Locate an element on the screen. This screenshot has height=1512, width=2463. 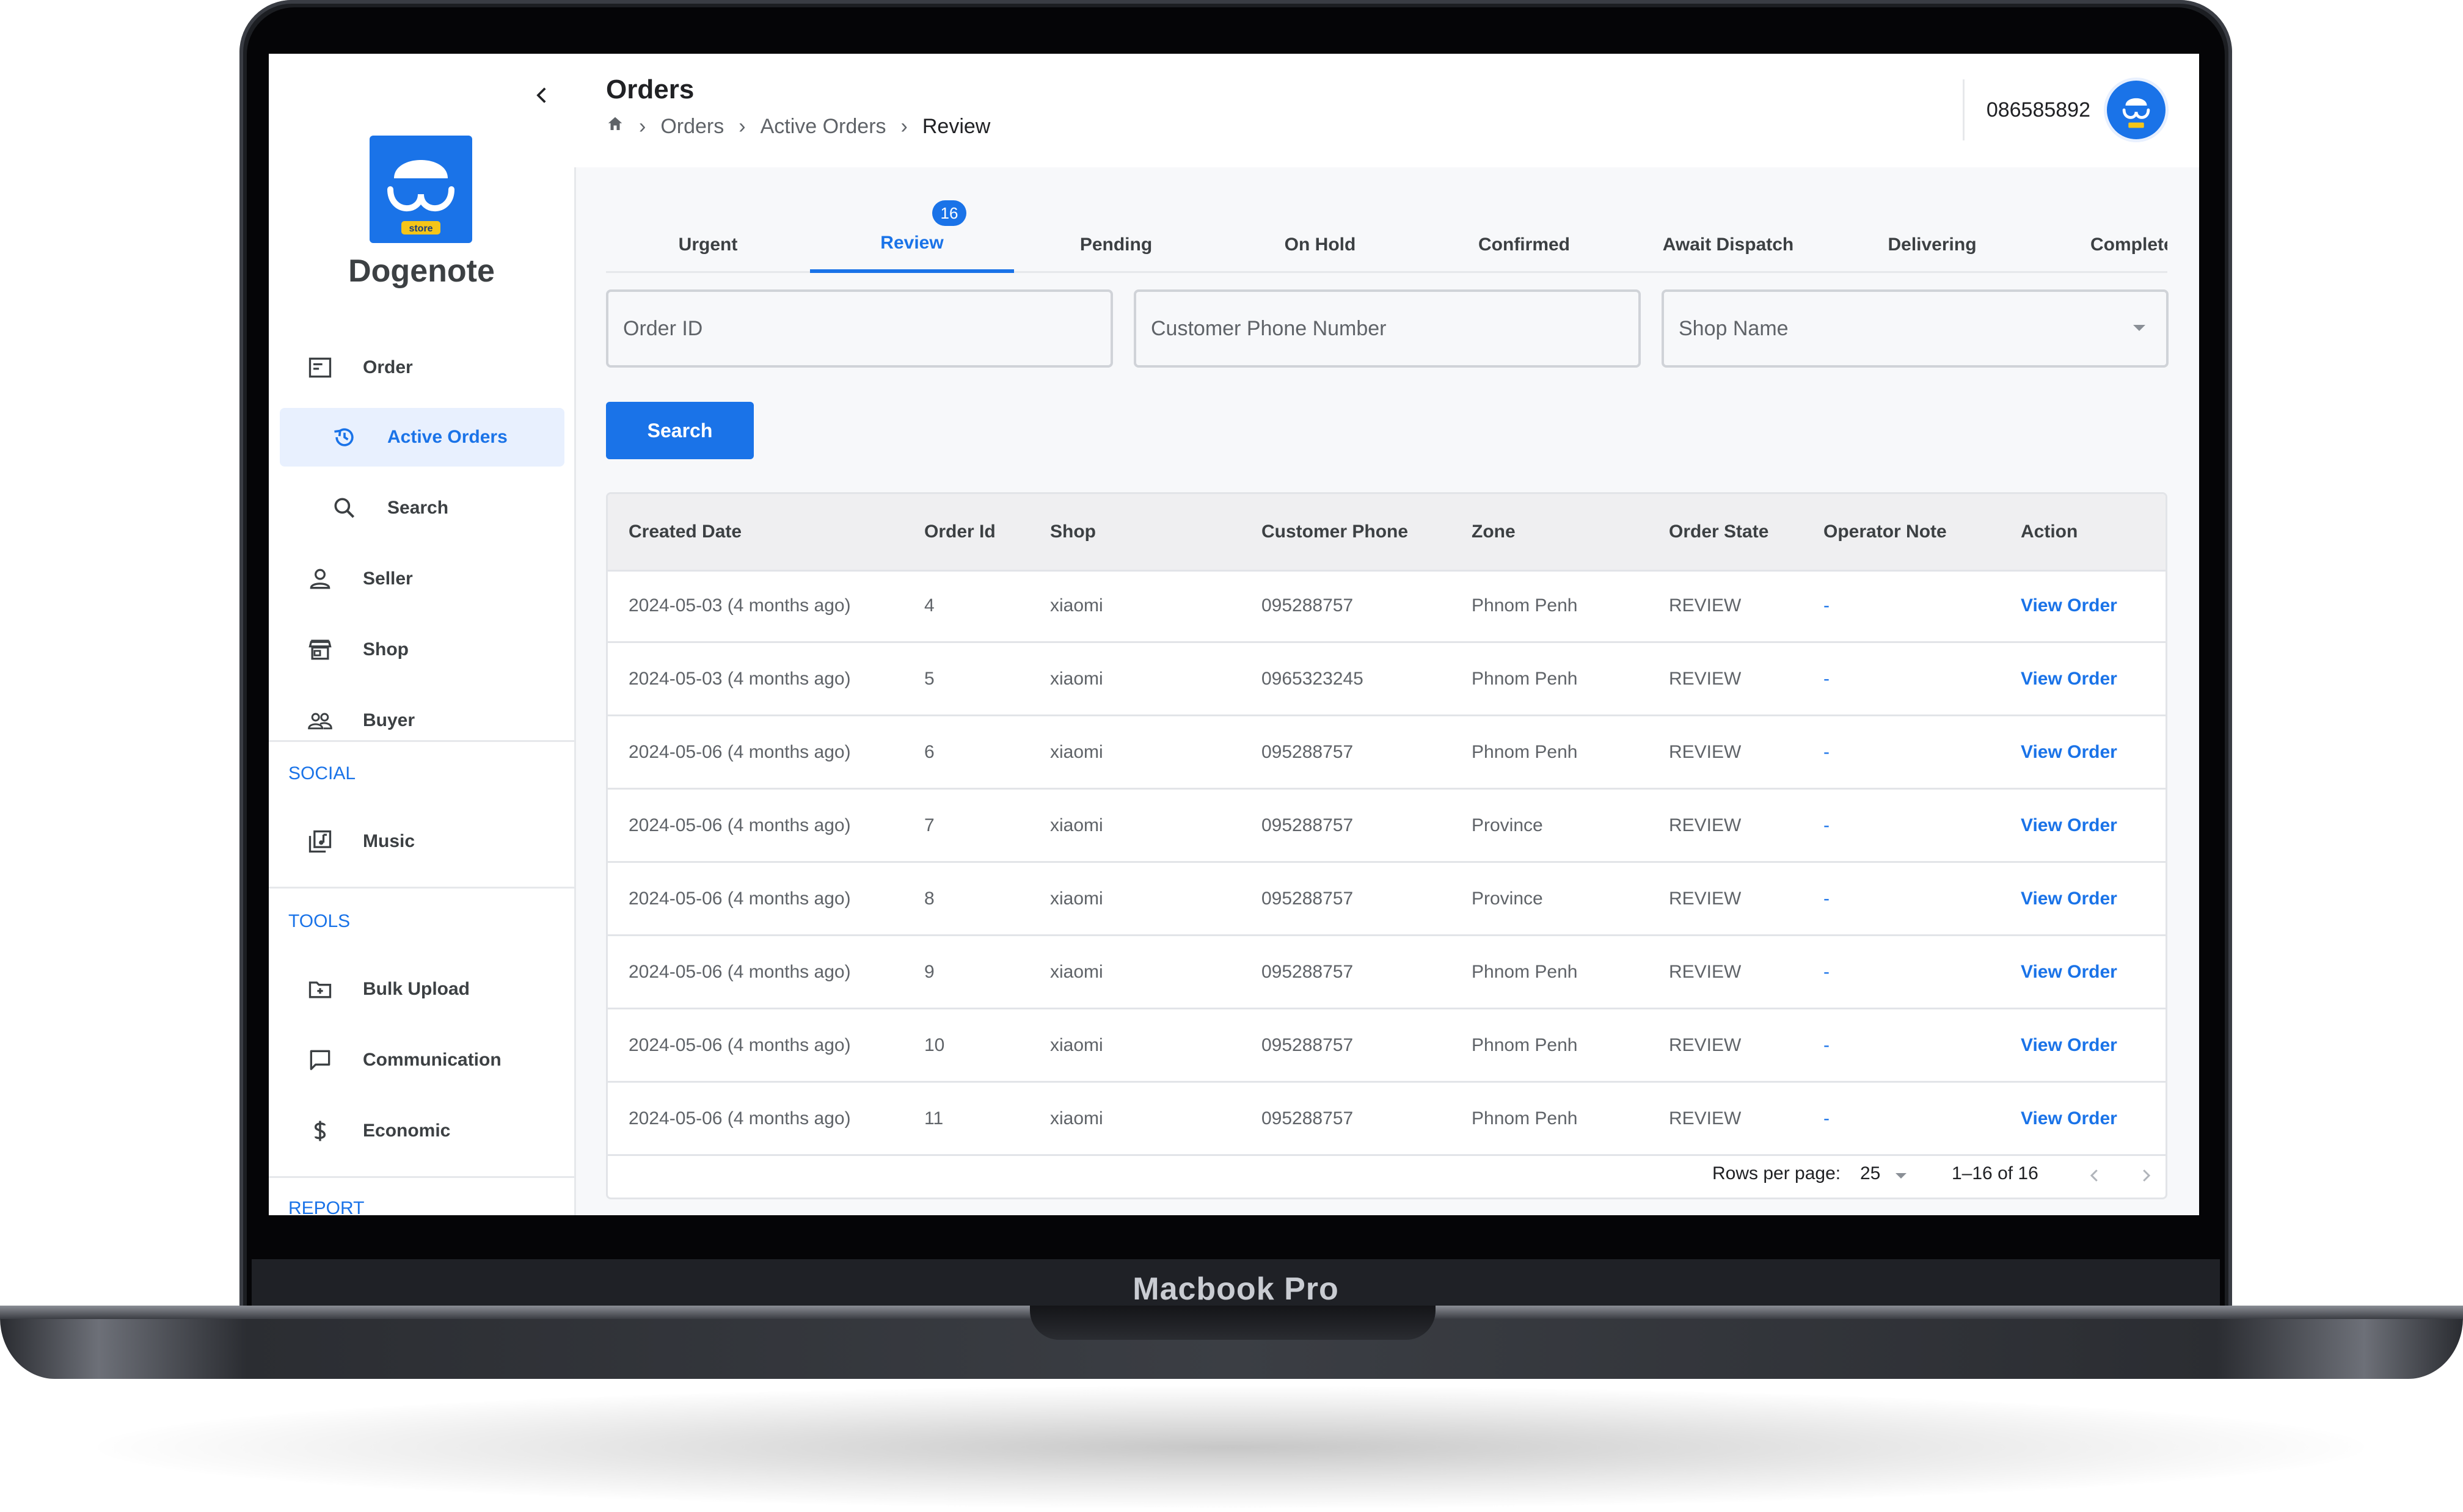
chevron-right-icon is located at coordinates (2147, 1176).